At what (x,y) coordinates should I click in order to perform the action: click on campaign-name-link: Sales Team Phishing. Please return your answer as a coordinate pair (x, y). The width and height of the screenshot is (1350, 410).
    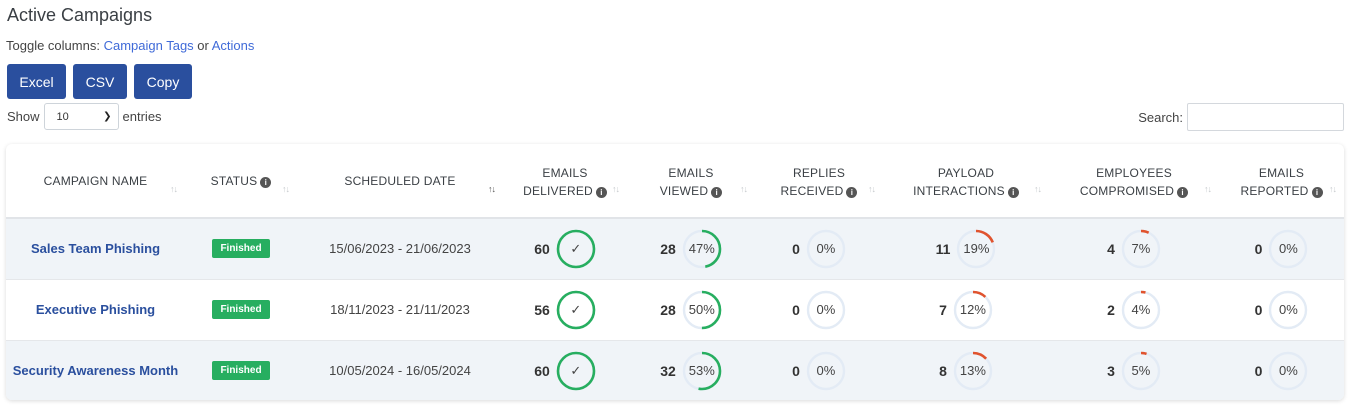
    Looking at the image, I should click on (95, 248).